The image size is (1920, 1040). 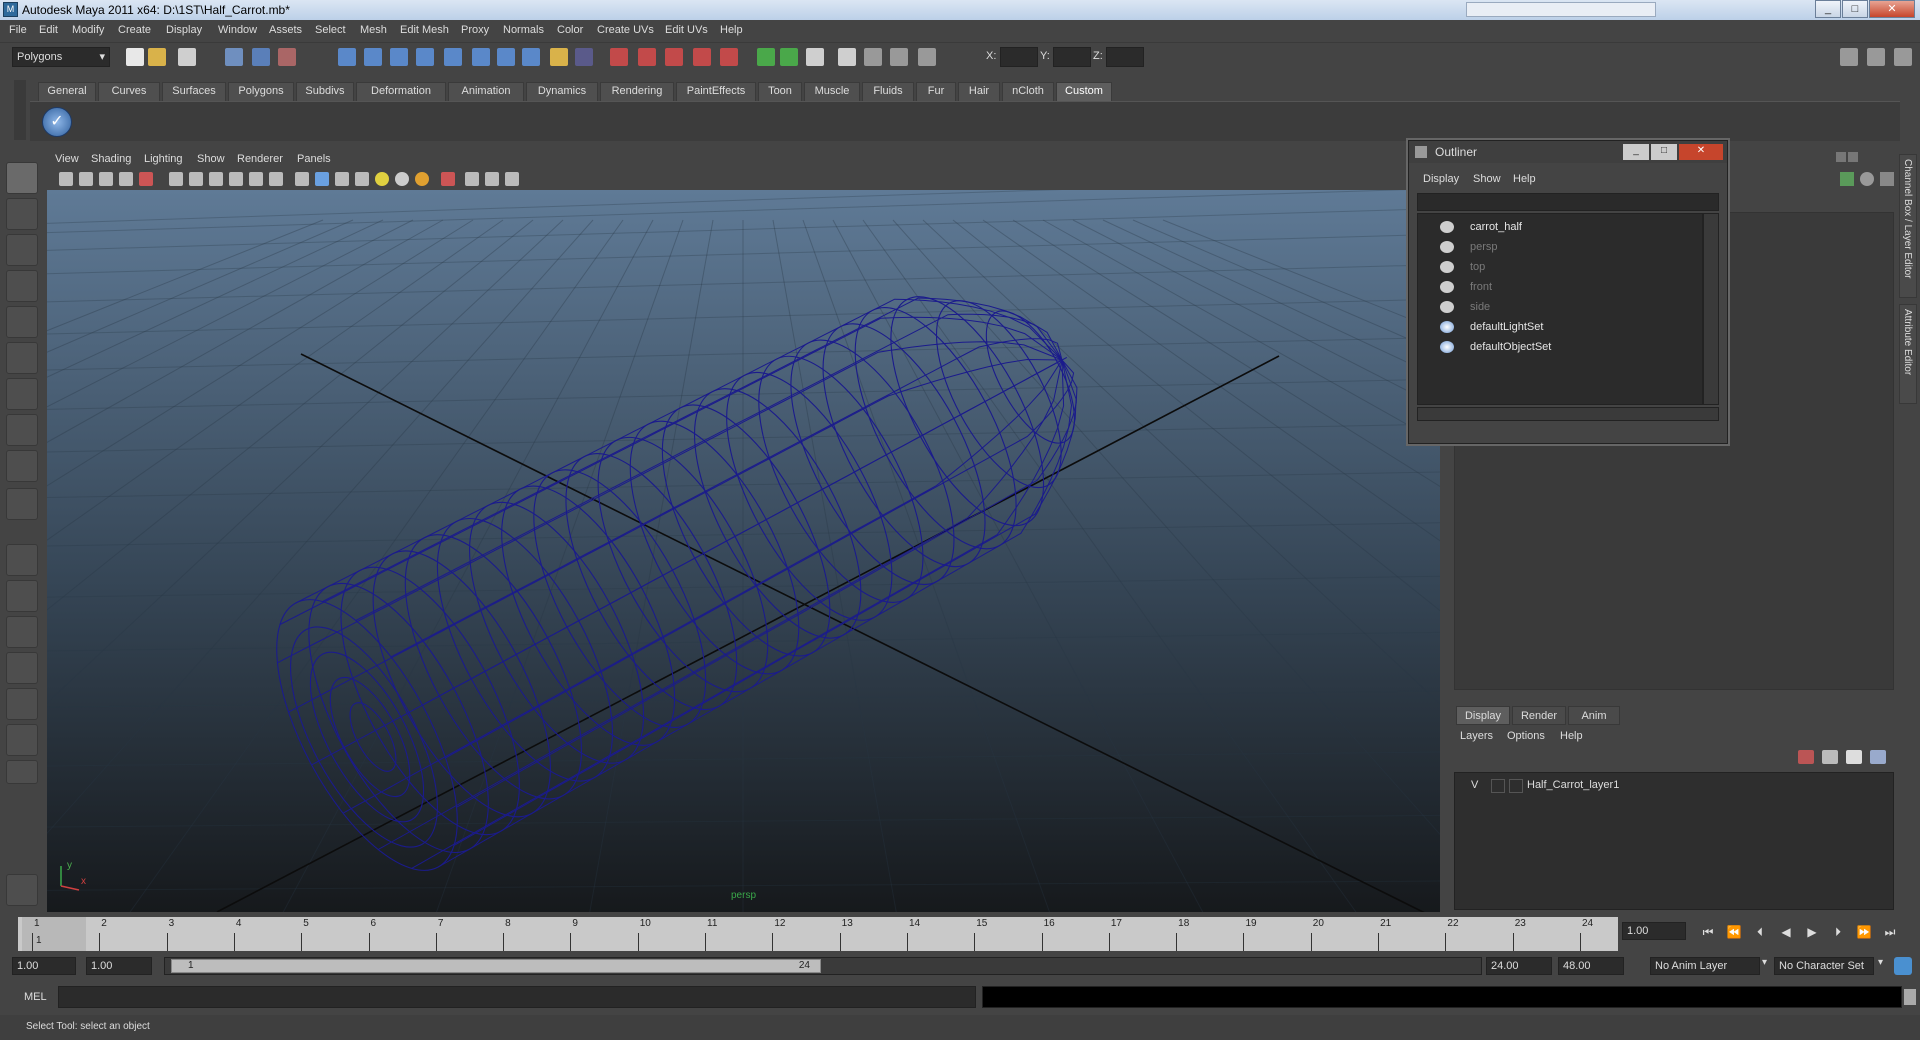 I want to click on menu-modify: Modify, so click(x=88, y=30).